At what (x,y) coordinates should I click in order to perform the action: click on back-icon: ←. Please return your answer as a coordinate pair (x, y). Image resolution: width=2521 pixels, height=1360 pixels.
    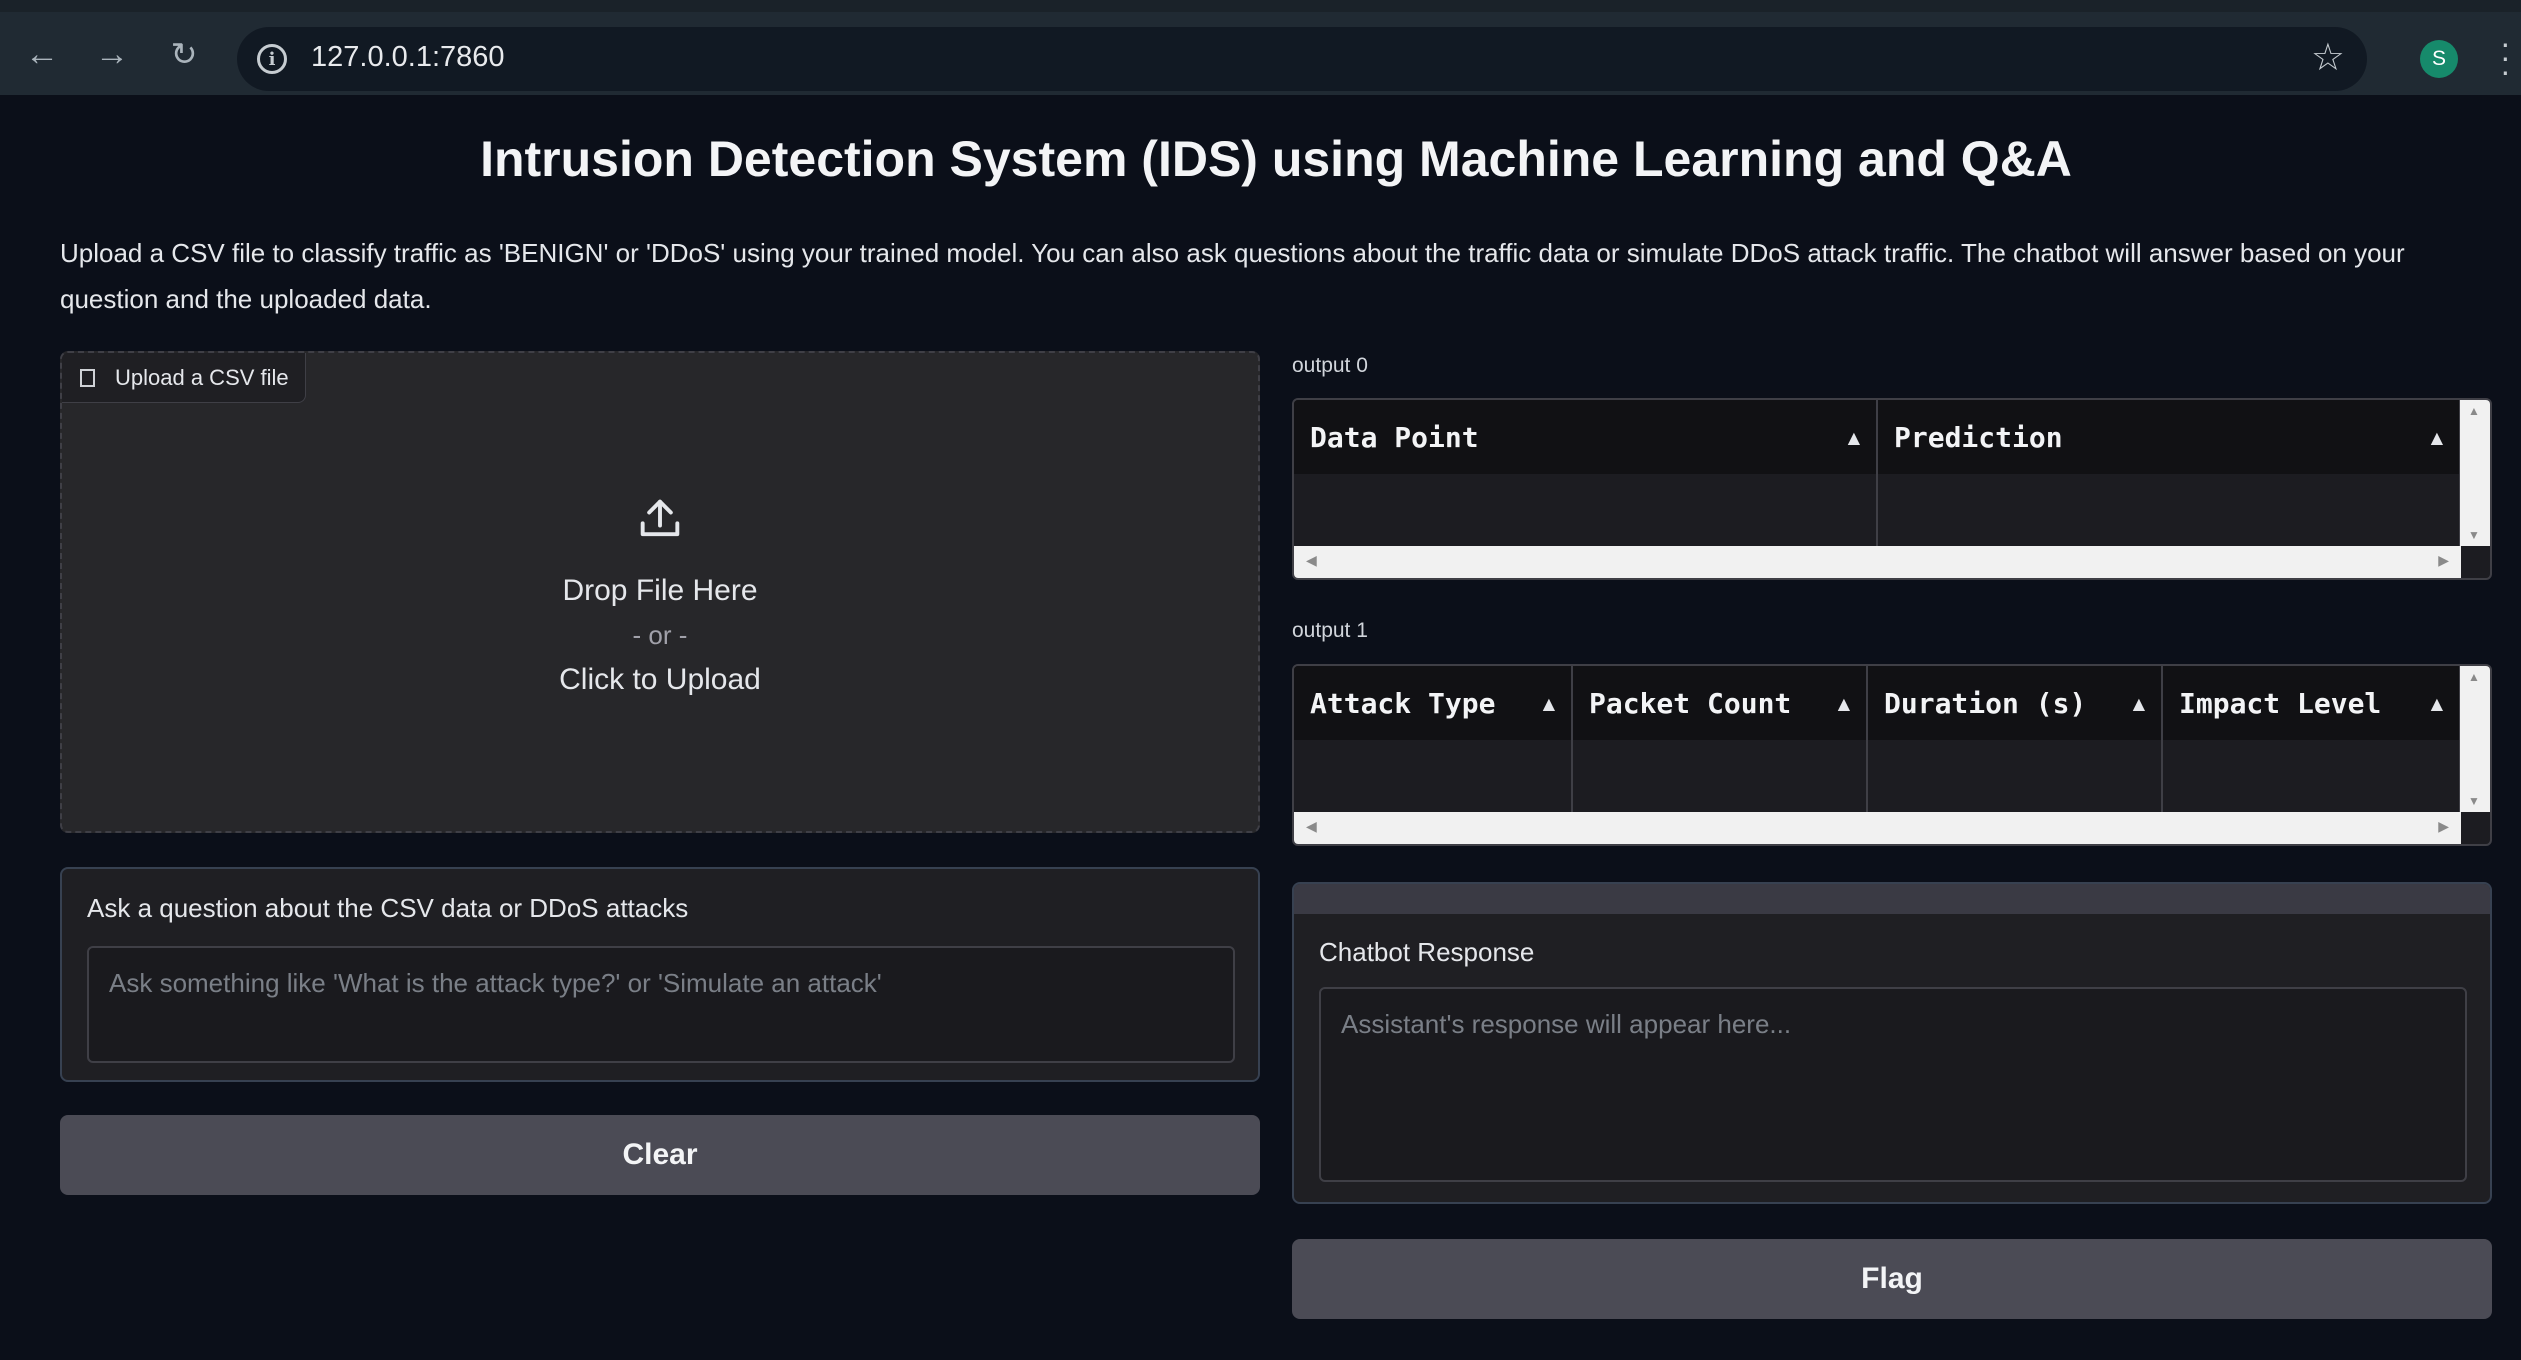
    Looking at the image, I should click on (42, 54).